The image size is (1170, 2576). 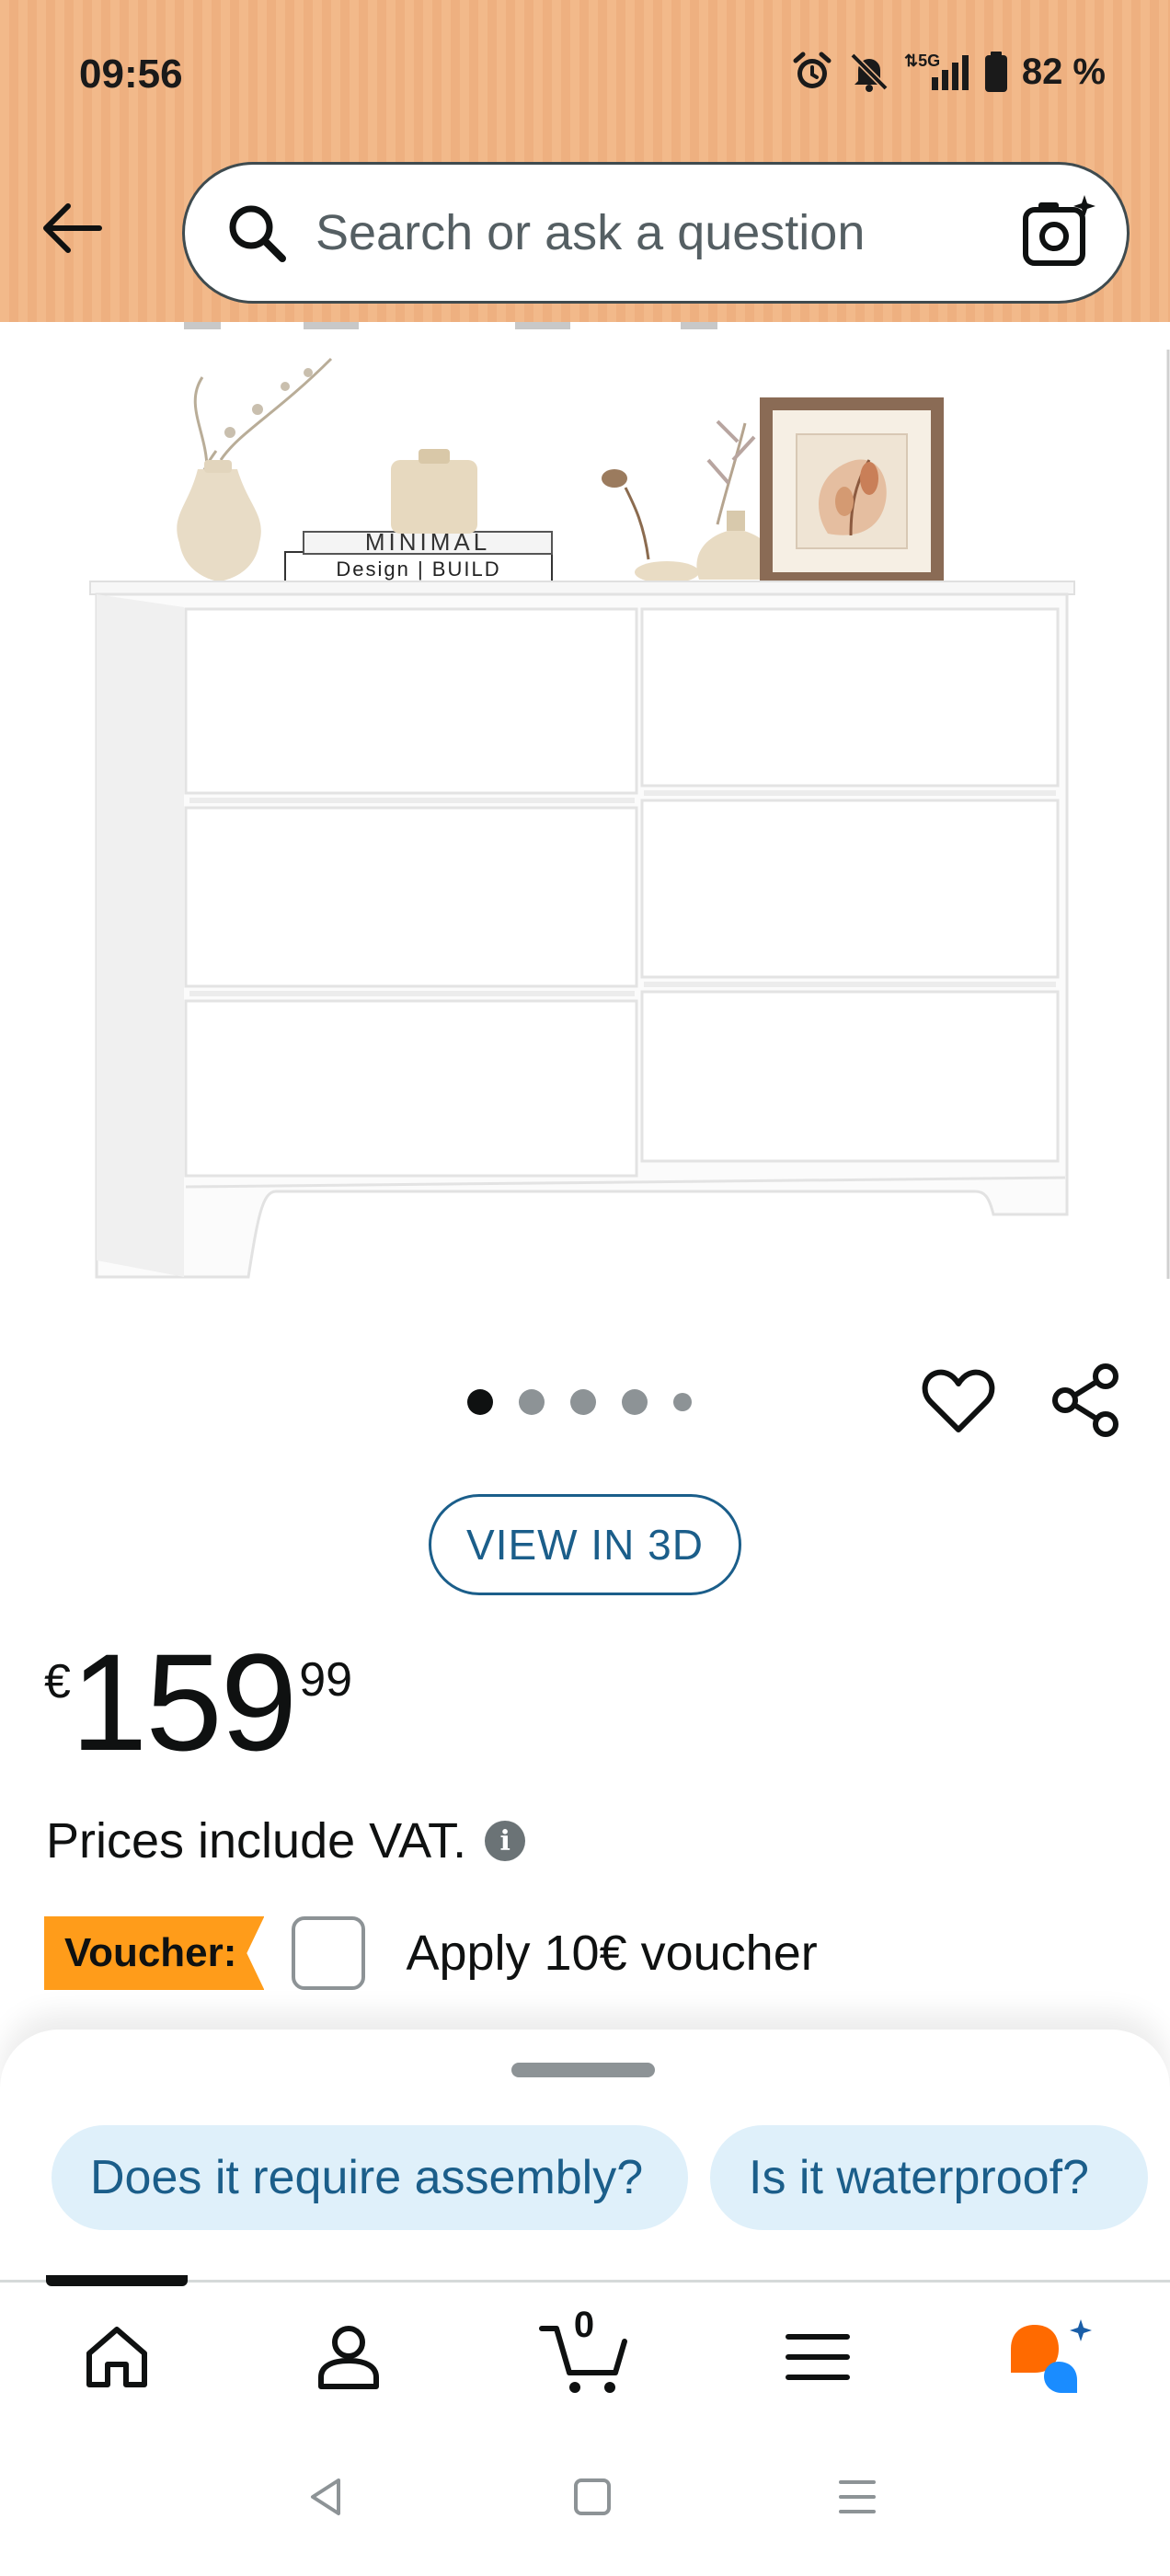 What do you see at coordinates (584, 2356) in the screenshot?
I see `nav-cart: 0` at bounding box center [584, 2356].